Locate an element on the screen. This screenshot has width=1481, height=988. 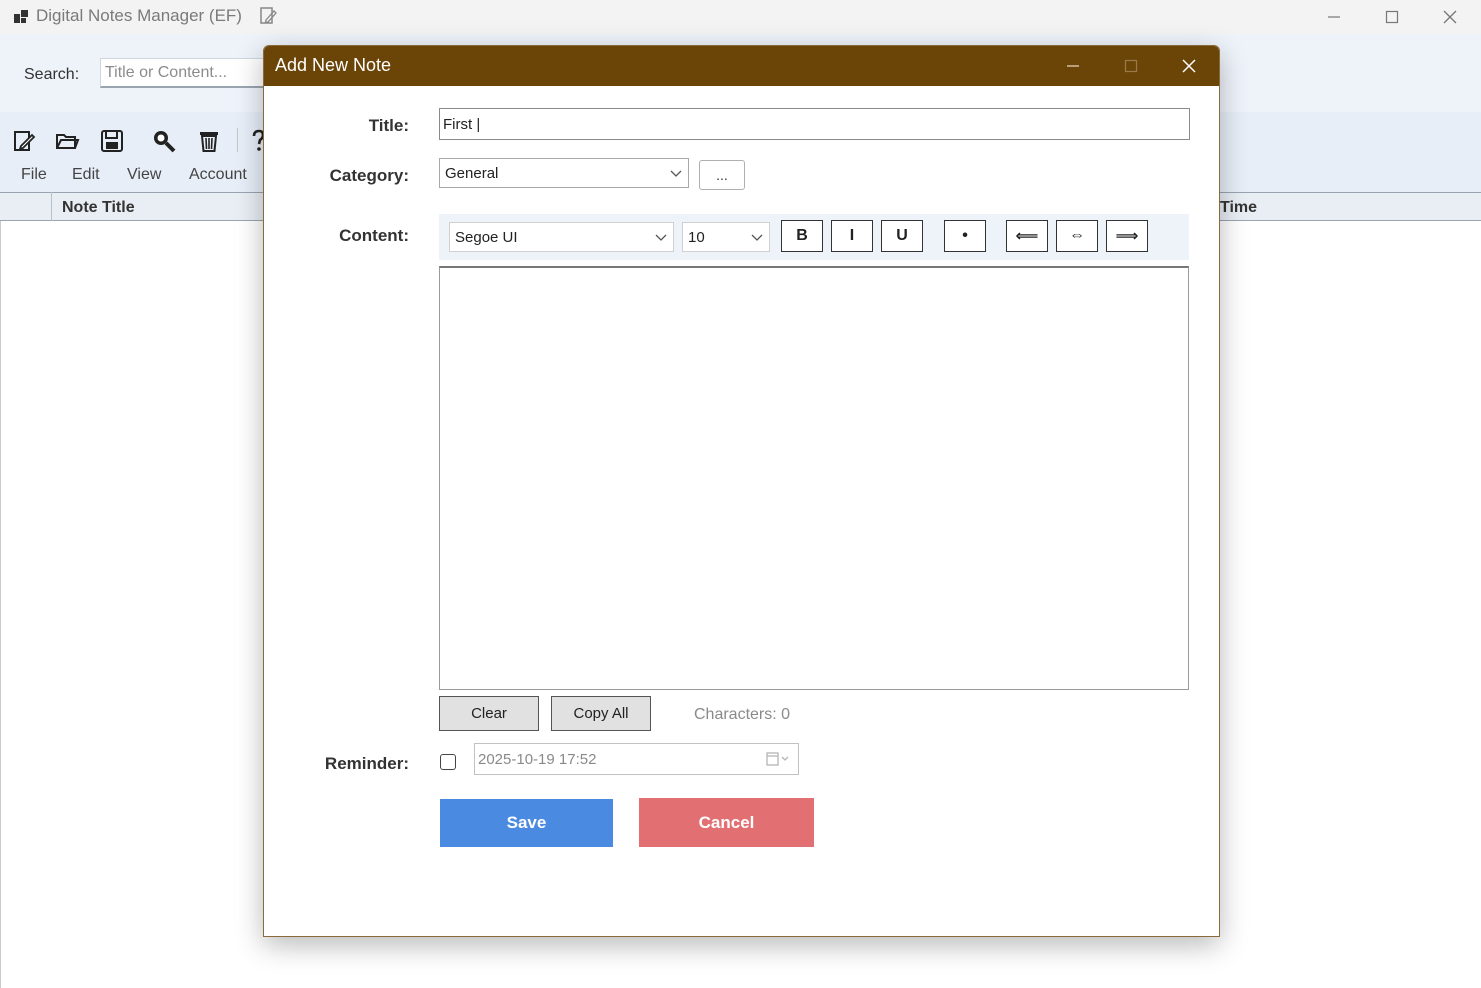
reminder-datetime-value: 2025-10-19 17:52 is located at coordinates (537, 759).